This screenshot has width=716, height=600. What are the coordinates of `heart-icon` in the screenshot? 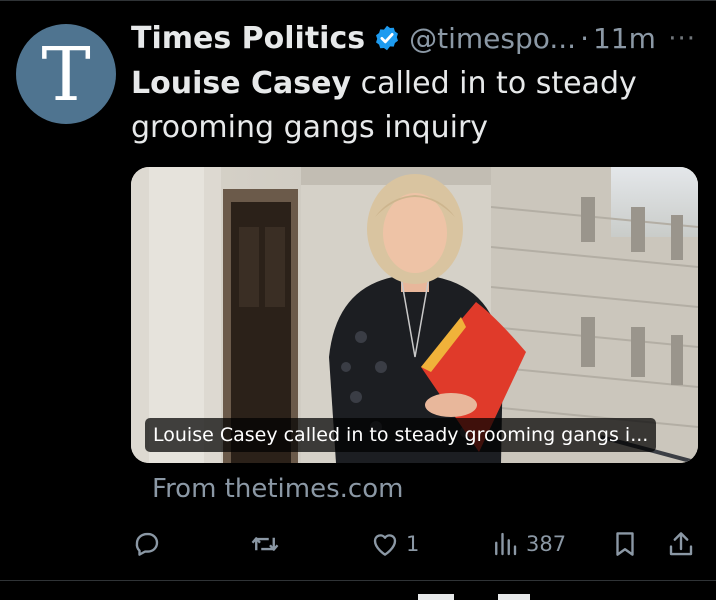 It's located at (385, 545).